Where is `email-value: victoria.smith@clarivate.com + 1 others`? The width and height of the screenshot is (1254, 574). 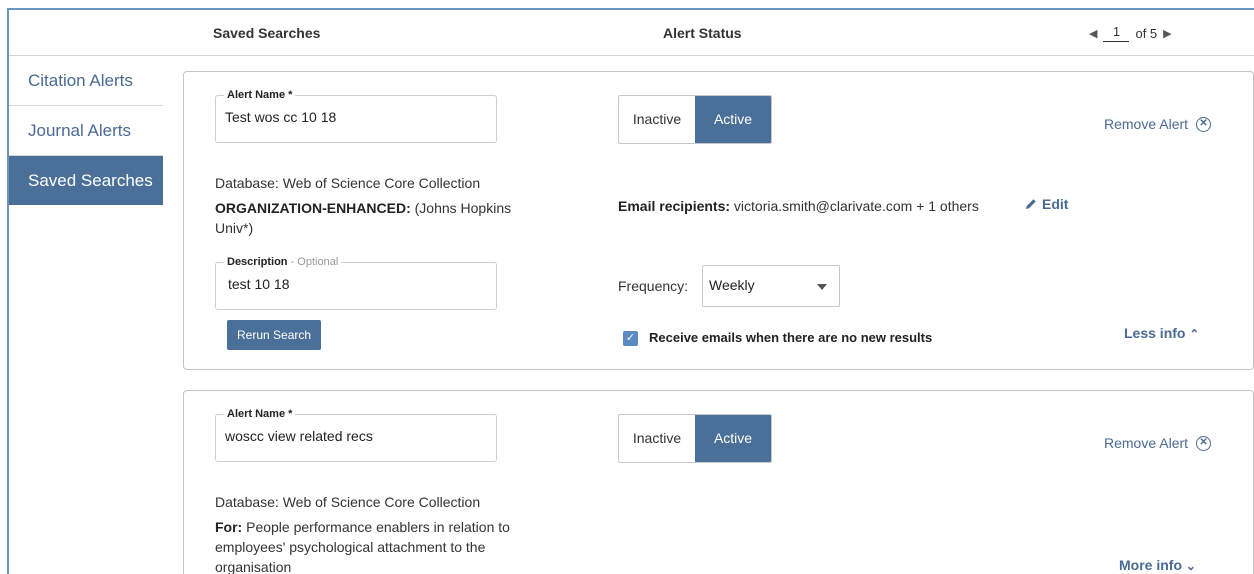 email-value: victoria.smith@clarivate.com + 1 others is located at coordinates (854, 206).